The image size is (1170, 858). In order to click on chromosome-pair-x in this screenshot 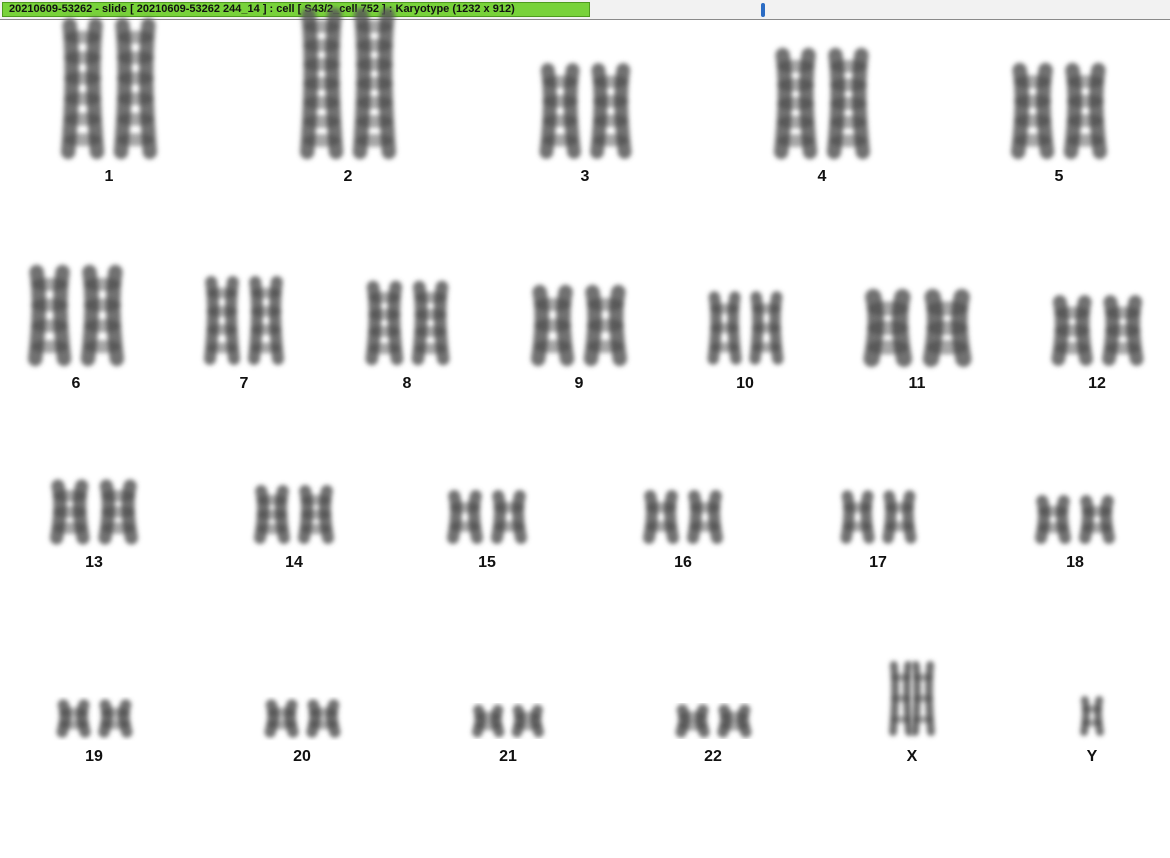, I will do `click(912, 698)`.